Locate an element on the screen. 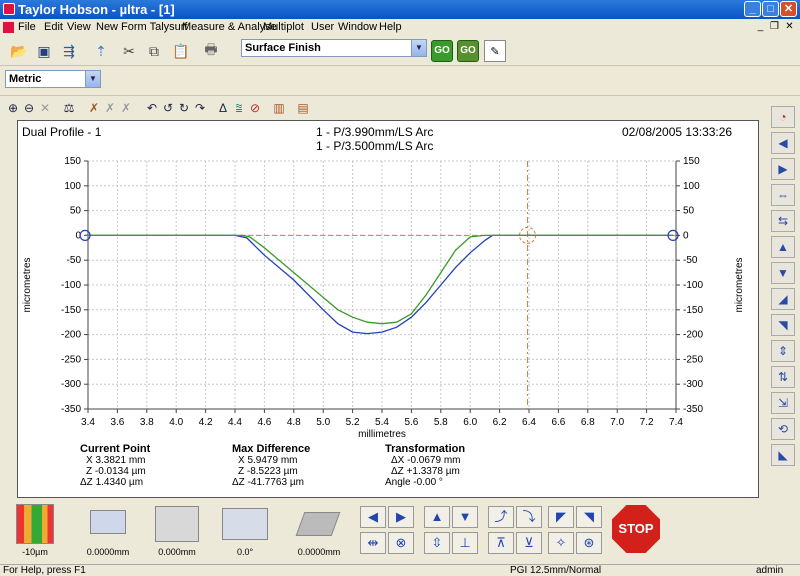 The height and width of the screenshot is (576, 800). bar-chart-icon: ▥ is located at coordinates (279, 108).